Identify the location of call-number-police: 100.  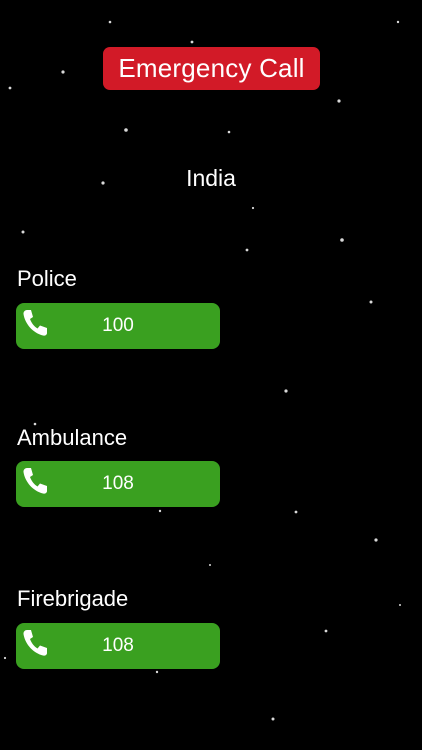
(118, 325).